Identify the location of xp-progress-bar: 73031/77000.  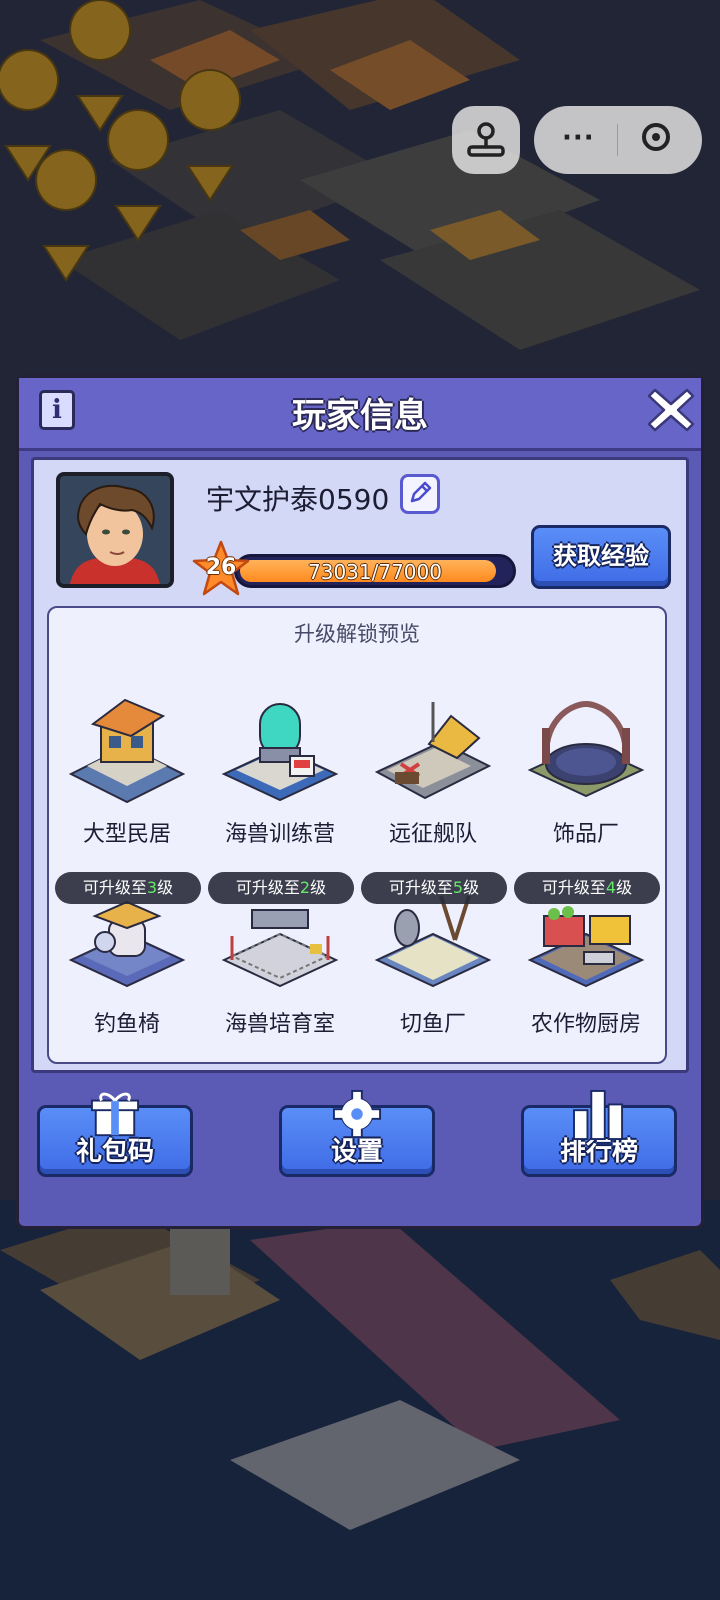
(375, 571).